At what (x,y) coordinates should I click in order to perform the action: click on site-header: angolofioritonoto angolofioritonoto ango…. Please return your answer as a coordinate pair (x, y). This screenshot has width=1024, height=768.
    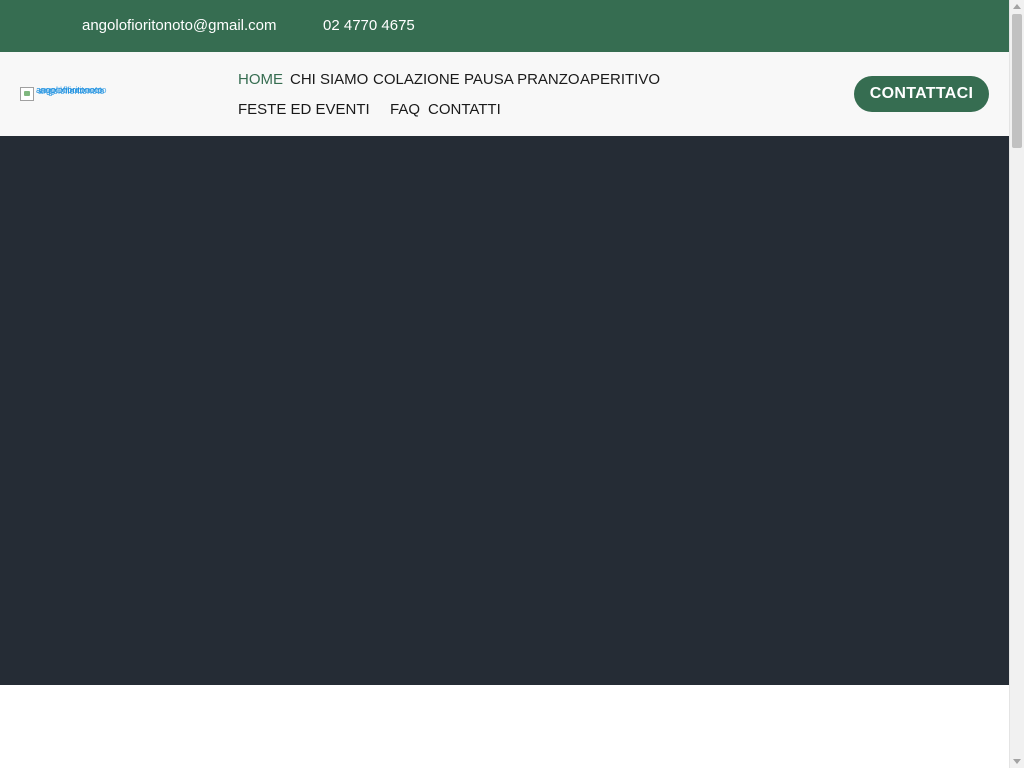
    Looking at the image, I should click on (504, 94).